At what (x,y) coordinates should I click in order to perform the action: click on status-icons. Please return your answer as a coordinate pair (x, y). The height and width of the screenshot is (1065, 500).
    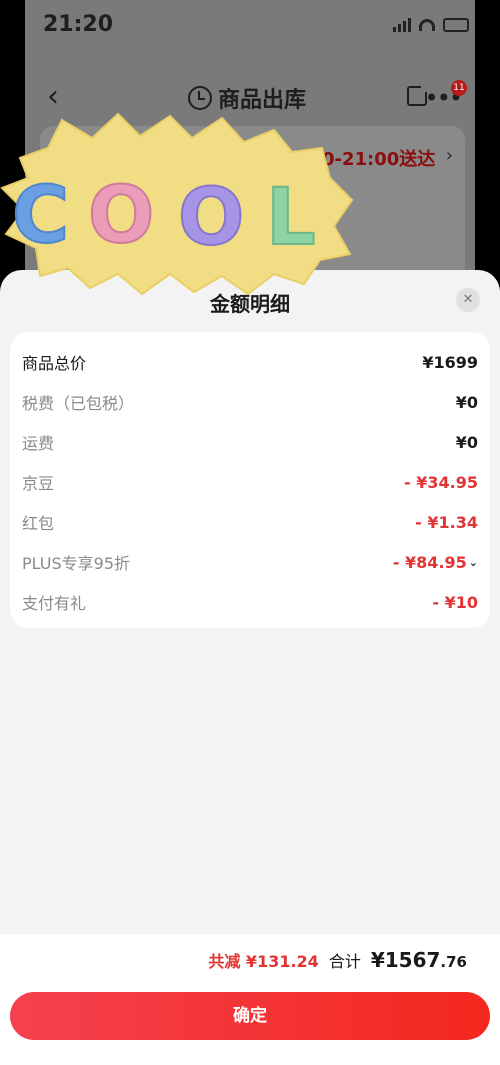
    Looking at the image, I should click on (431, 25).